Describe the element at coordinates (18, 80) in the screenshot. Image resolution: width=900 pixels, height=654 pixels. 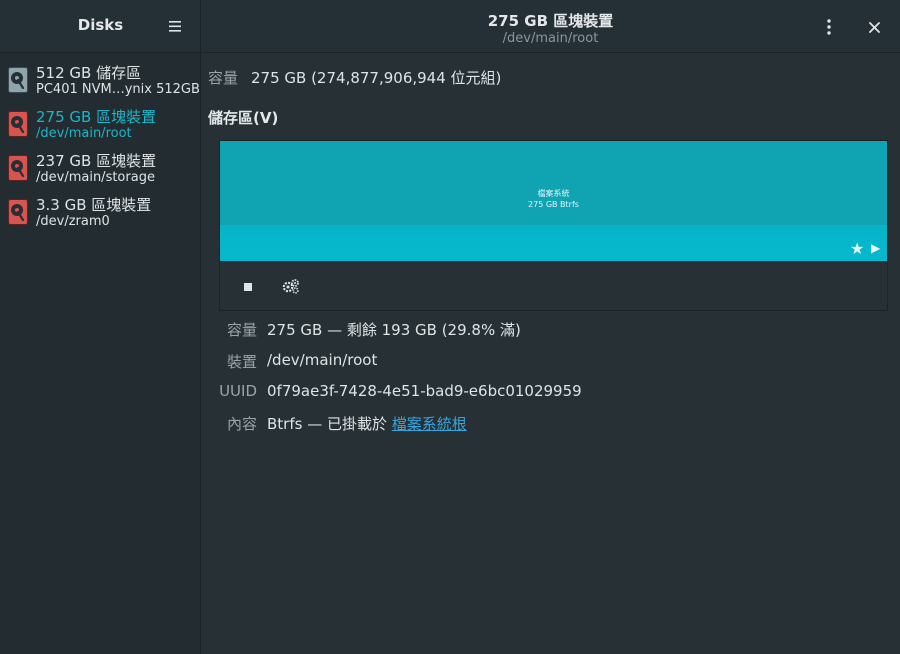
I see `disk-icon` at that location.